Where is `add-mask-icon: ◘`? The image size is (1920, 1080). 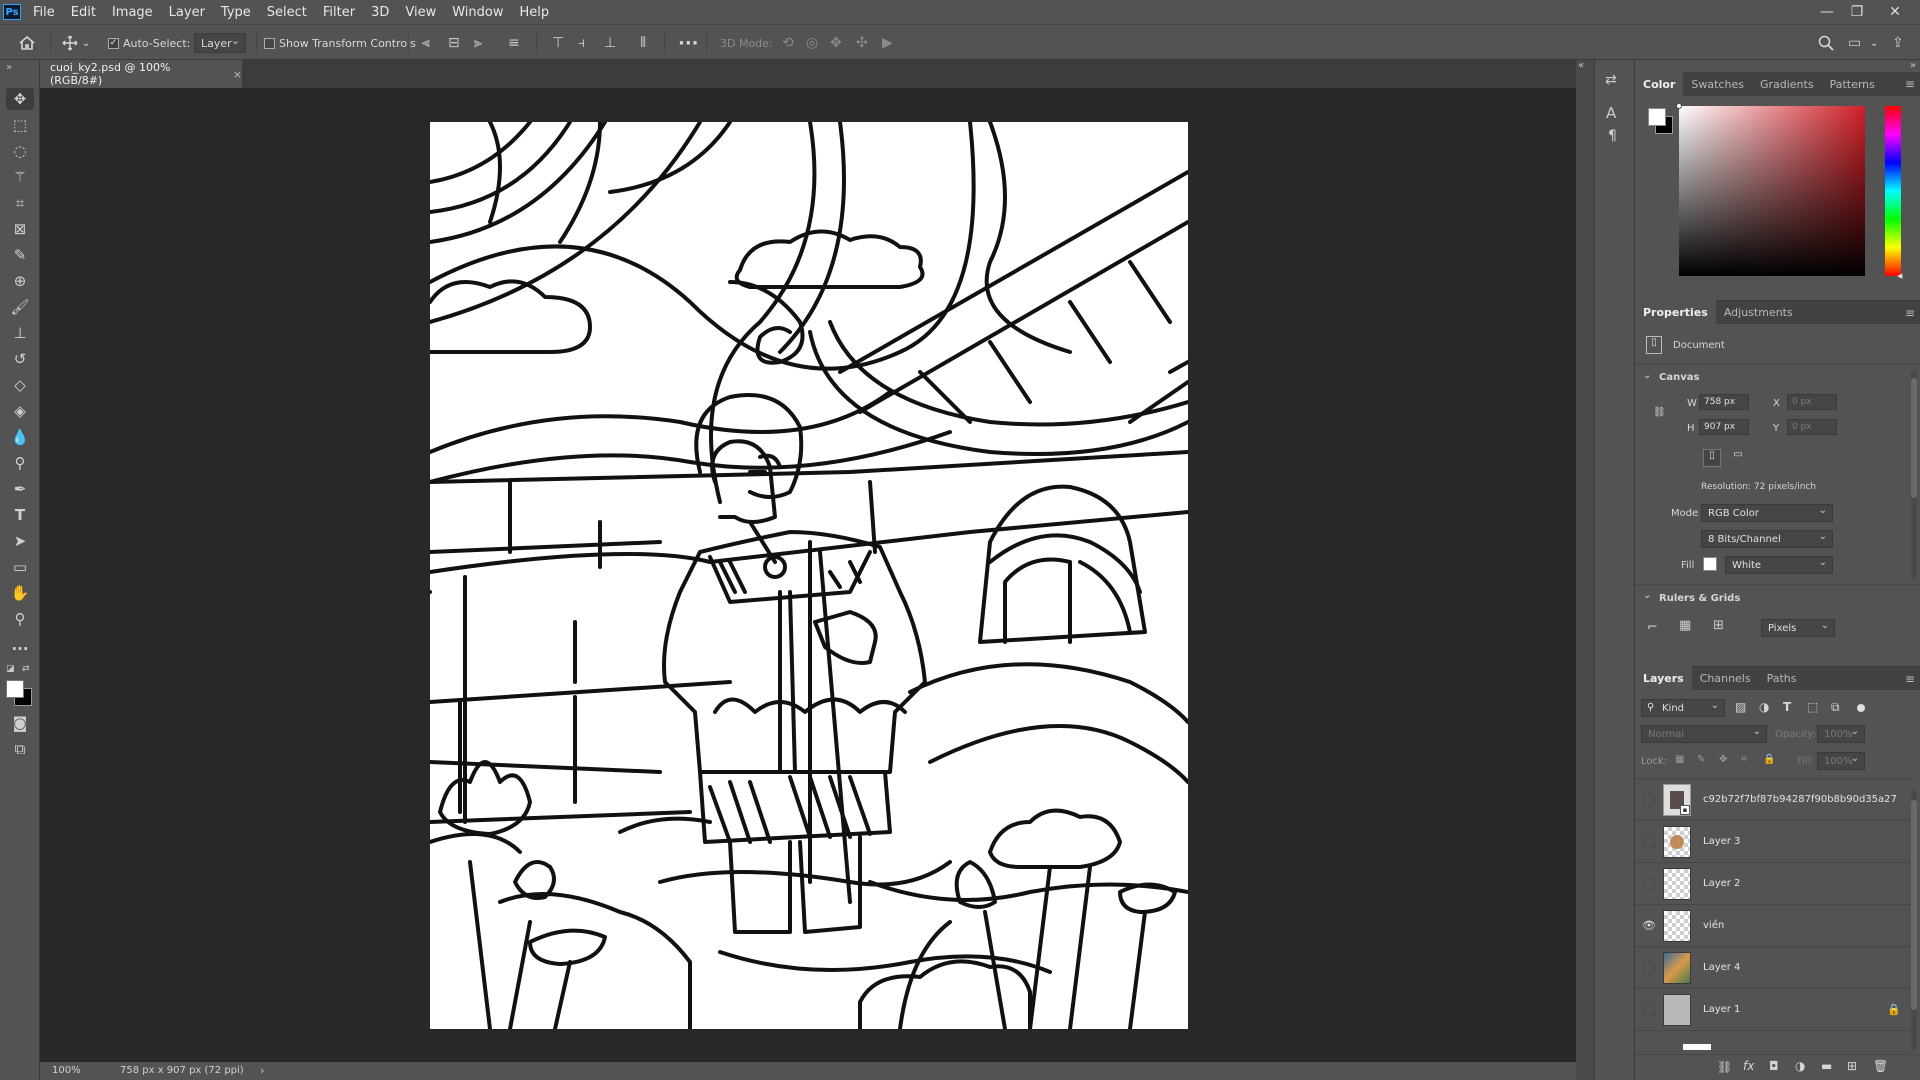
add-mask-icon: ◘ is located at coordinates (1774, 1066).